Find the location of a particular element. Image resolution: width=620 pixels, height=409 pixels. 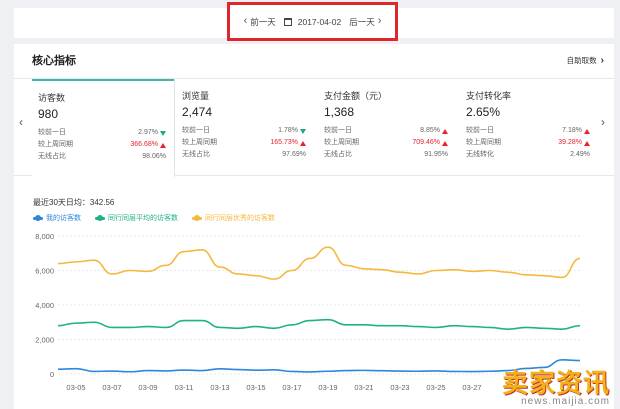

y-tick-label: 8,000 is located at coordinates (44, 236).